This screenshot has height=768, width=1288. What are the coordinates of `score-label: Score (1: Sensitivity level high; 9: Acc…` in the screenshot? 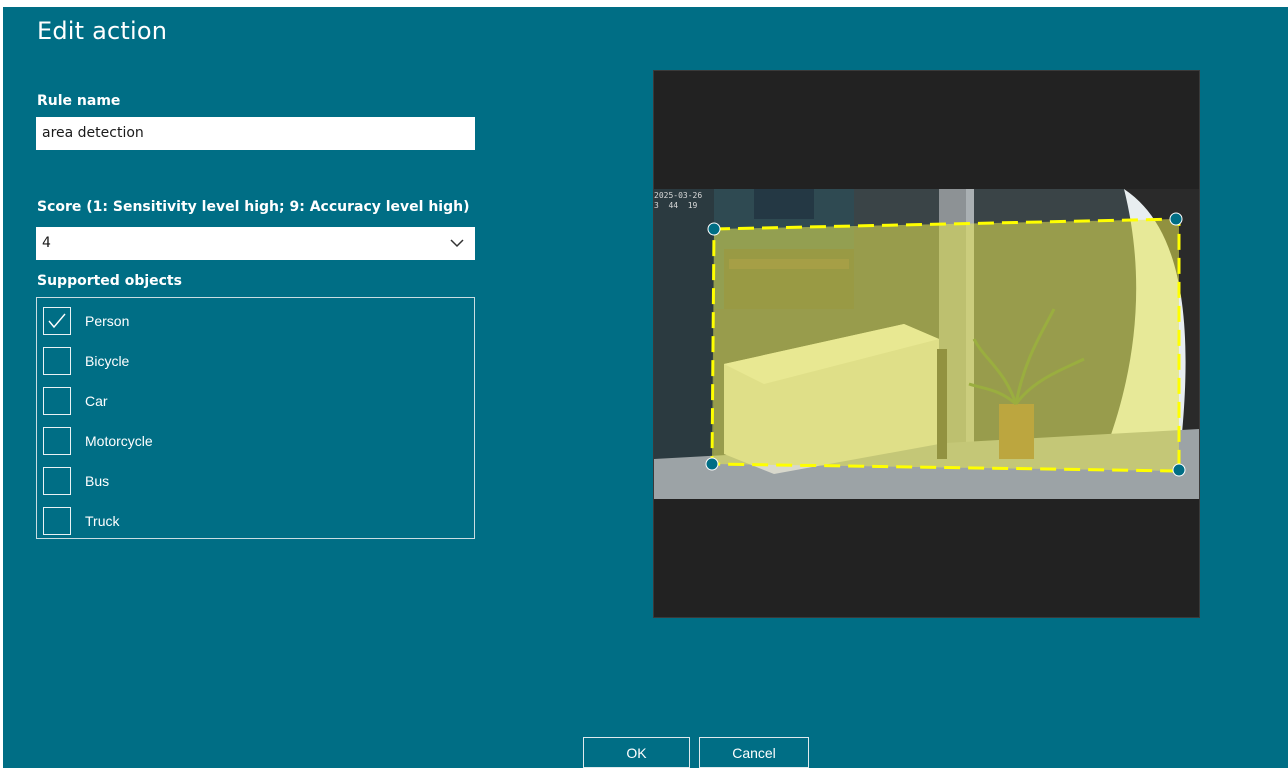 It's located at (253, 207).